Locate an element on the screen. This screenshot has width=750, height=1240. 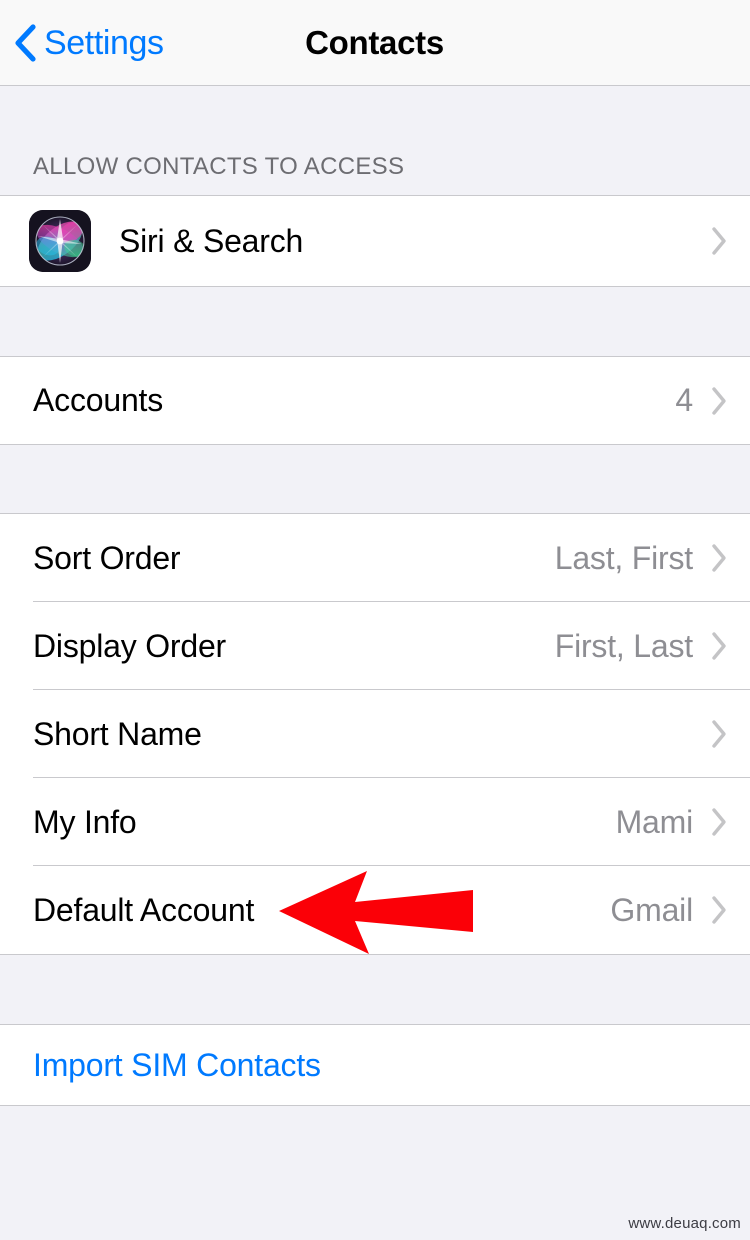
row-label: Display Order is located at coordinates (130, 645).